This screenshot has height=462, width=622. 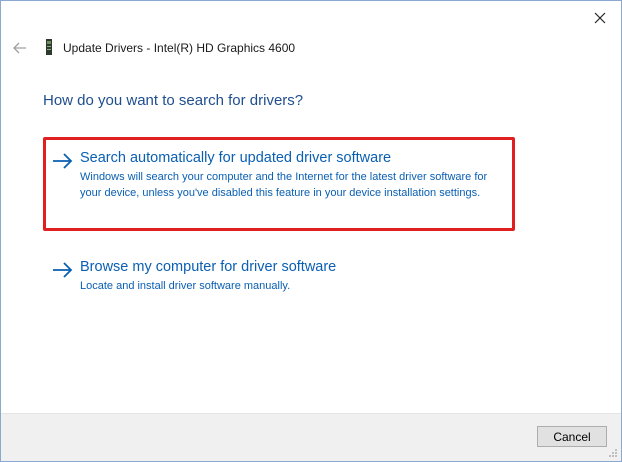 I want to click on back-button, so click(x=20, y=48).